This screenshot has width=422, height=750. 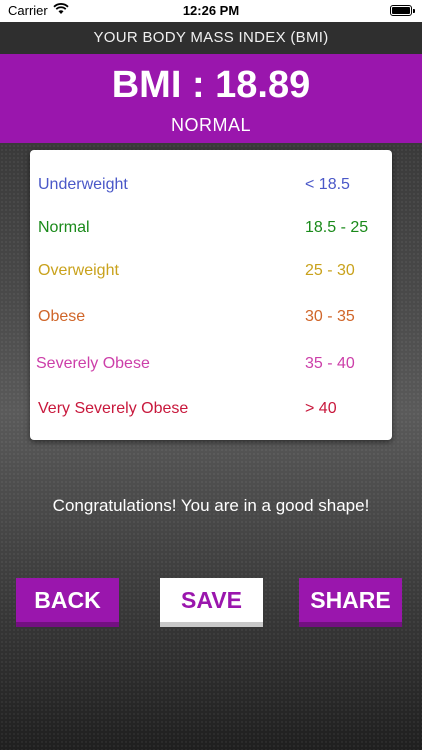 I want to click on category-label: Underweight, so click(x=83, y=184).